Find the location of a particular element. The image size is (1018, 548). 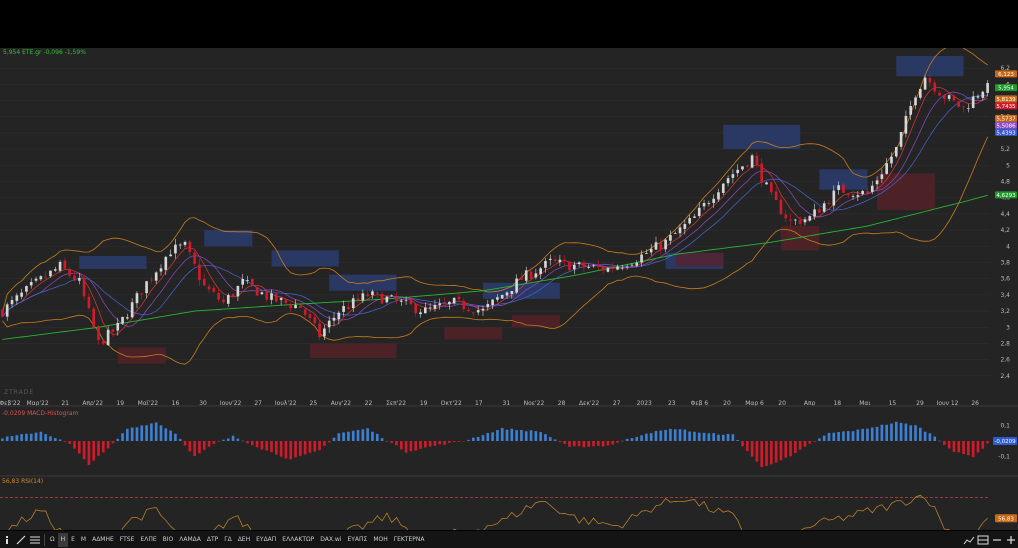

price-badge: 5,4393 is located at coordinates (1006, 132).